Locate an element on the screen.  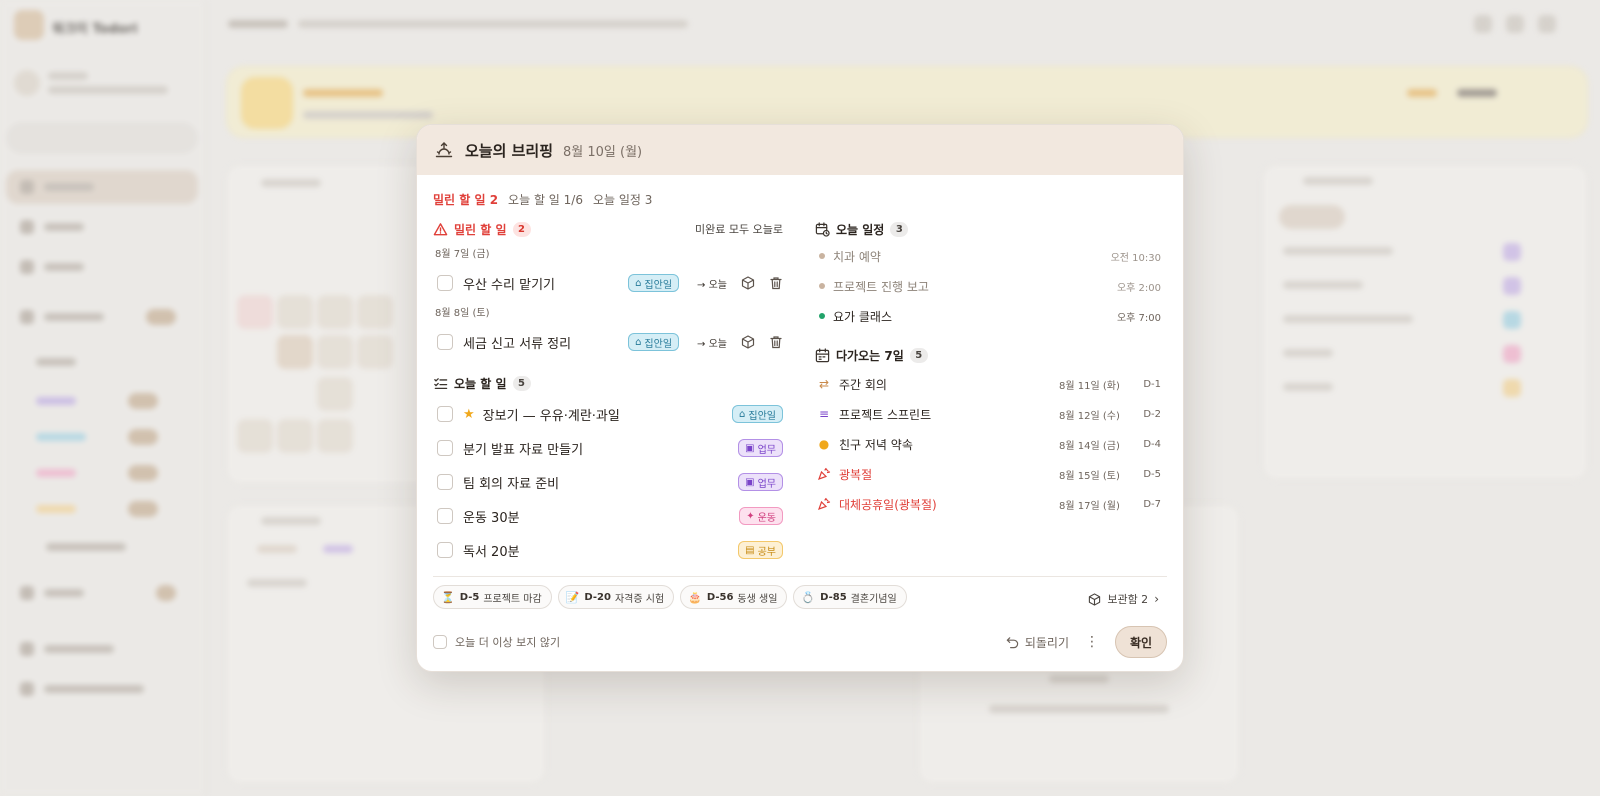
hide-today-checkbox is located at coordinates (440, 642).